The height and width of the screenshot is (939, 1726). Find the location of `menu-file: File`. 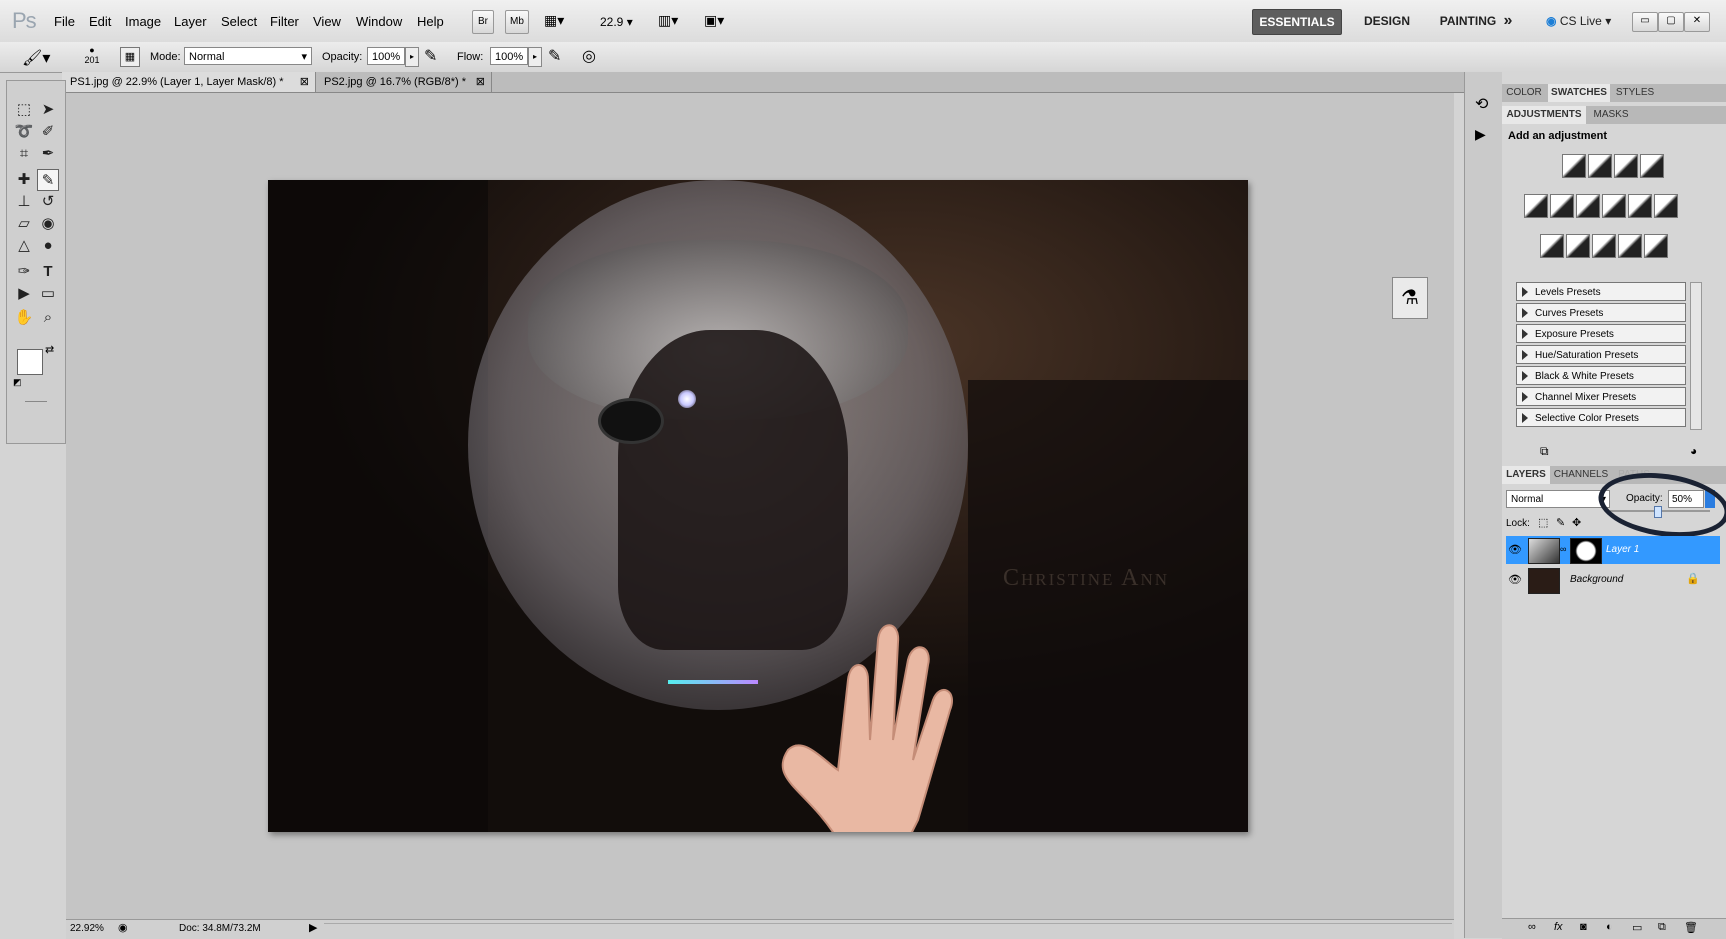

menu-file: File is located at coordinates (64, 21).